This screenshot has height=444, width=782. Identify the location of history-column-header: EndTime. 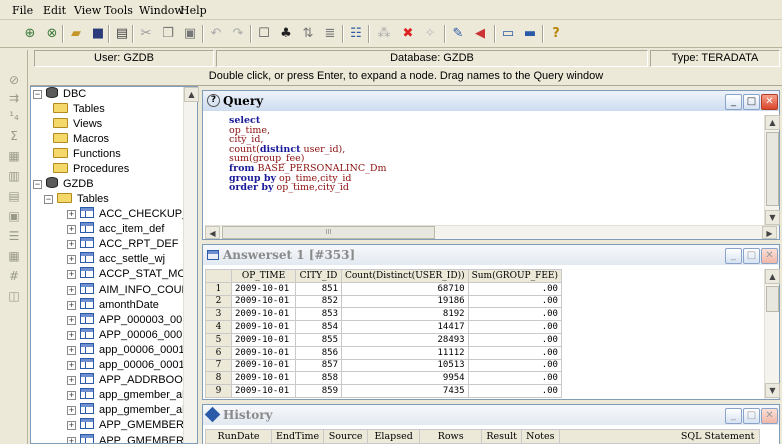
(297, 436).